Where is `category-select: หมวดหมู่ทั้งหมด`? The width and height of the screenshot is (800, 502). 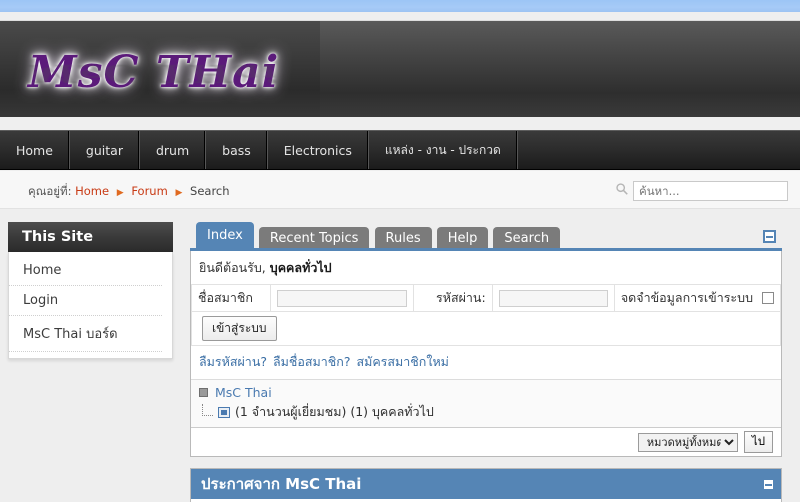
category-select: หมวดหมู่ทั้งหมด is located at coordinates (687, 442).